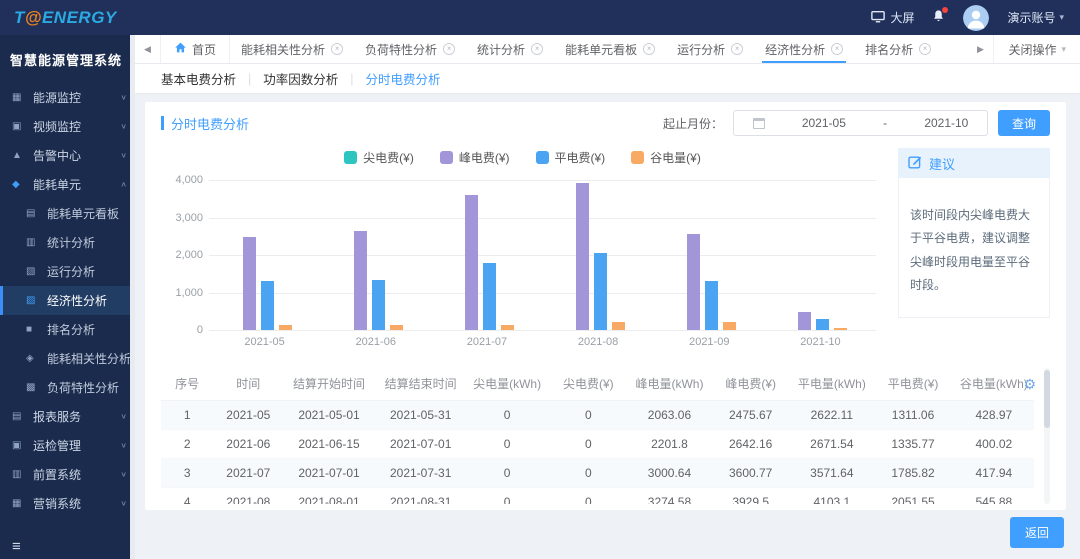 Image resolution: width=1080 pixels, height=559 pixels. Describe the element at coordinates (892, 17) in the screenshot. I see `big-screen-button: 大屏` at that location.